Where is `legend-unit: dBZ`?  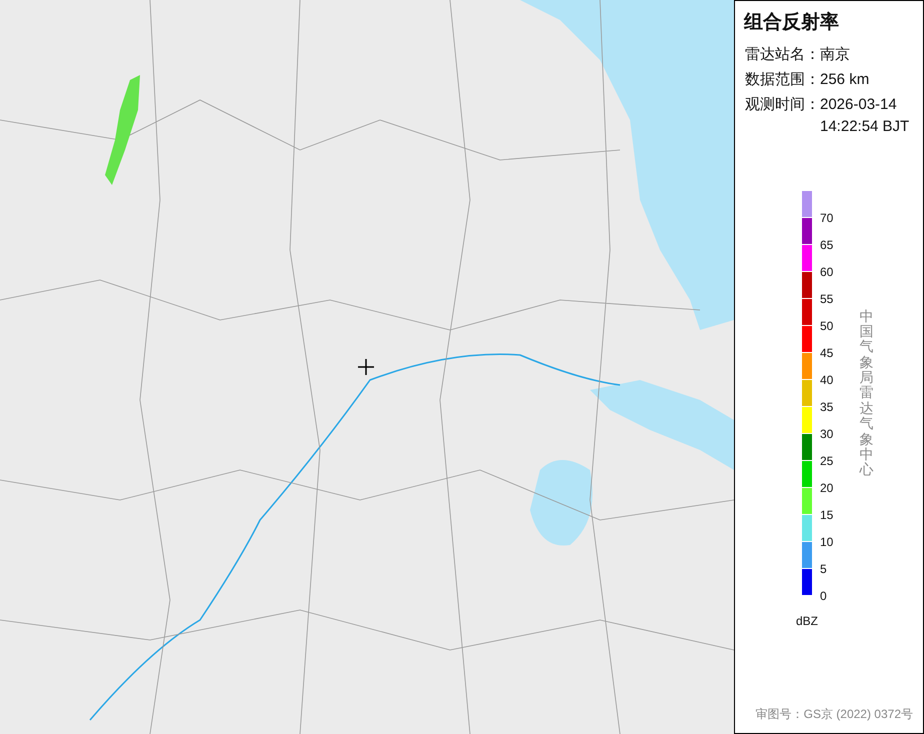 legend-unit: dBZ is located at coordinates (808, 621).